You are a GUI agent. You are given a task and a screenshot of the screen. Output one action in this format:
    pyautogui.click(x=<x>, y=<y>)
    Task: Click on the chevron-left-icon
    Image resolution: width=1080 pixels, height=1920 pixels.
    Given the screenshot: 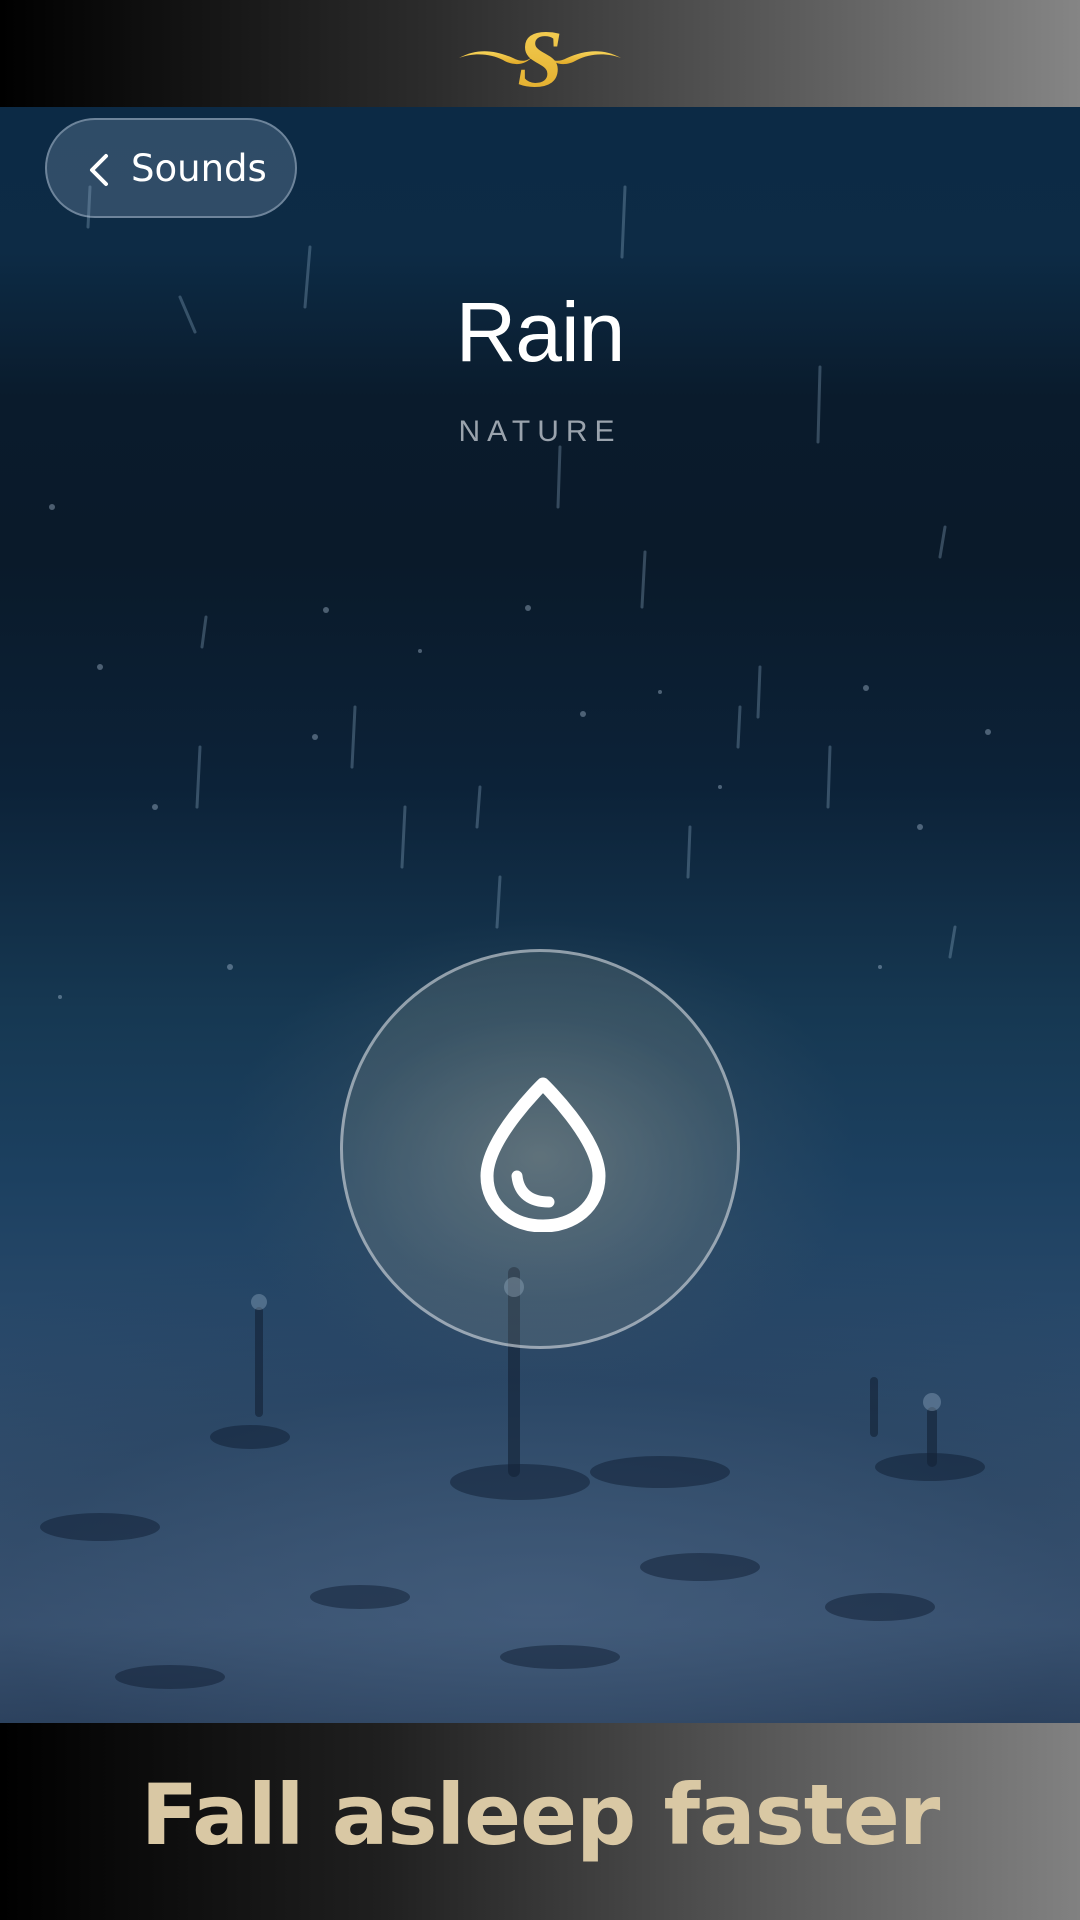 What is the action you would take?
    pyautogui.click(x=99, y=170)
    